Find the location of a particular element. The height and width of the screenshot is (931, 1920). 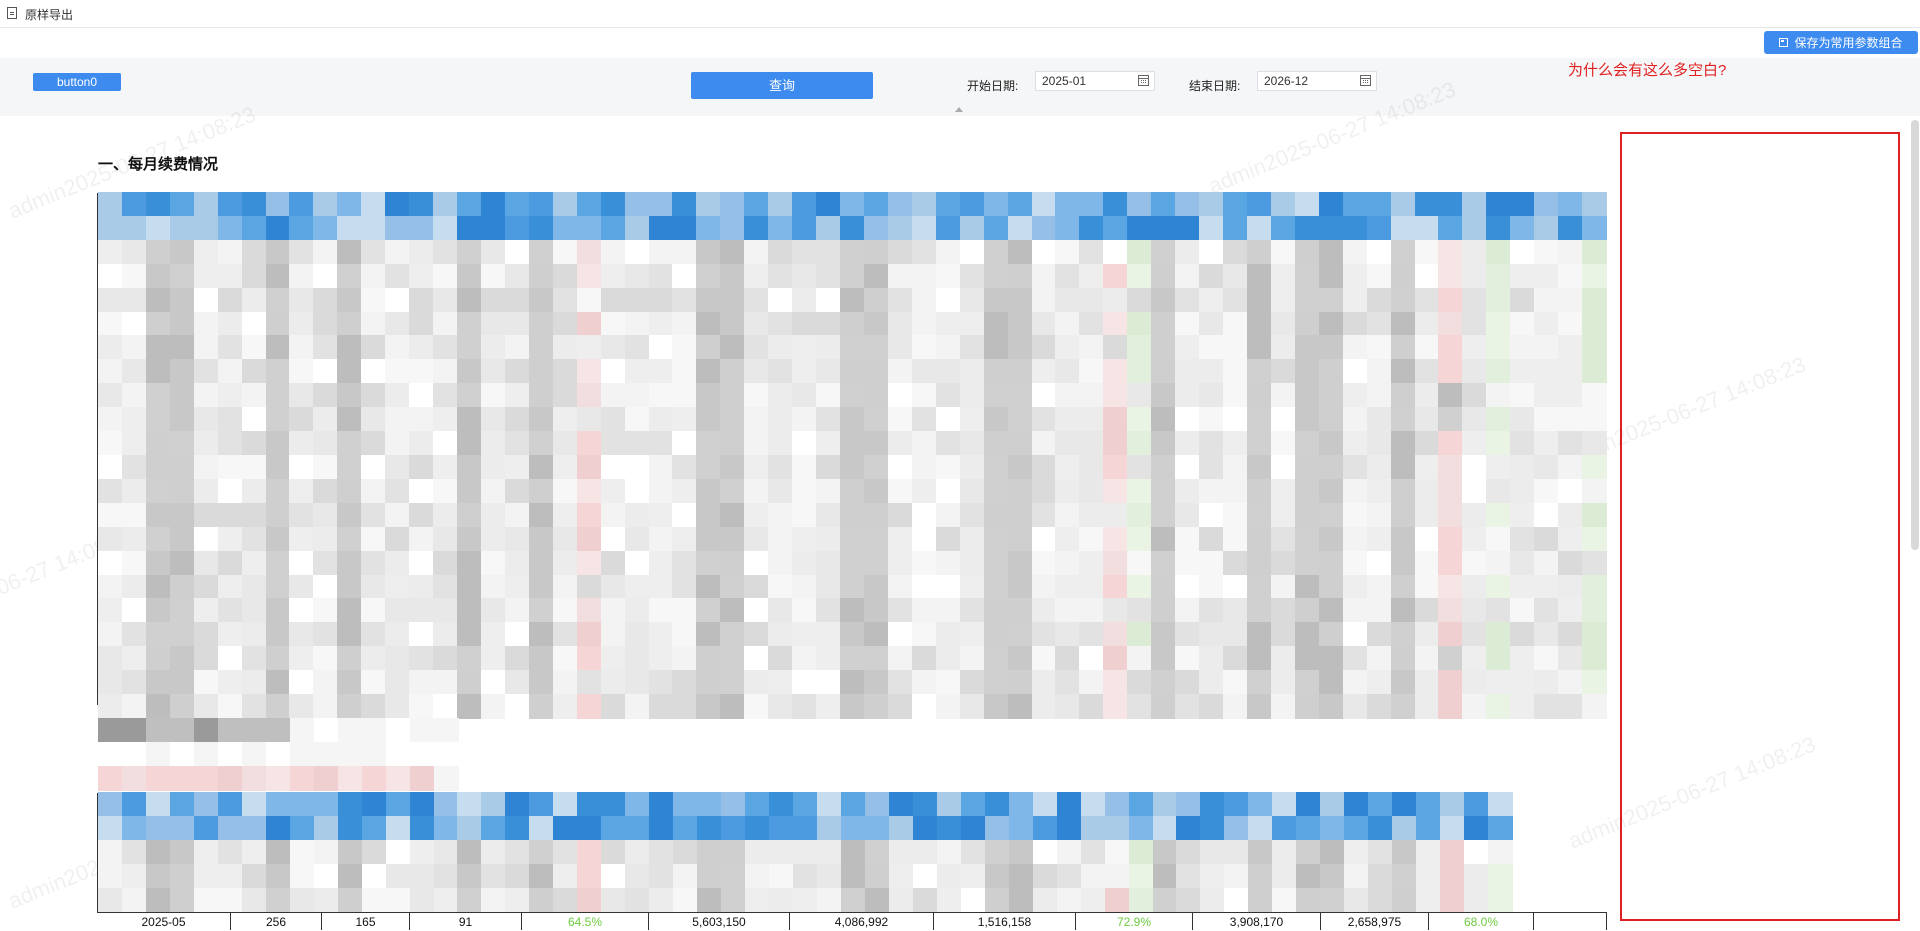

button0: button0 is located at coordinates (77, 82).